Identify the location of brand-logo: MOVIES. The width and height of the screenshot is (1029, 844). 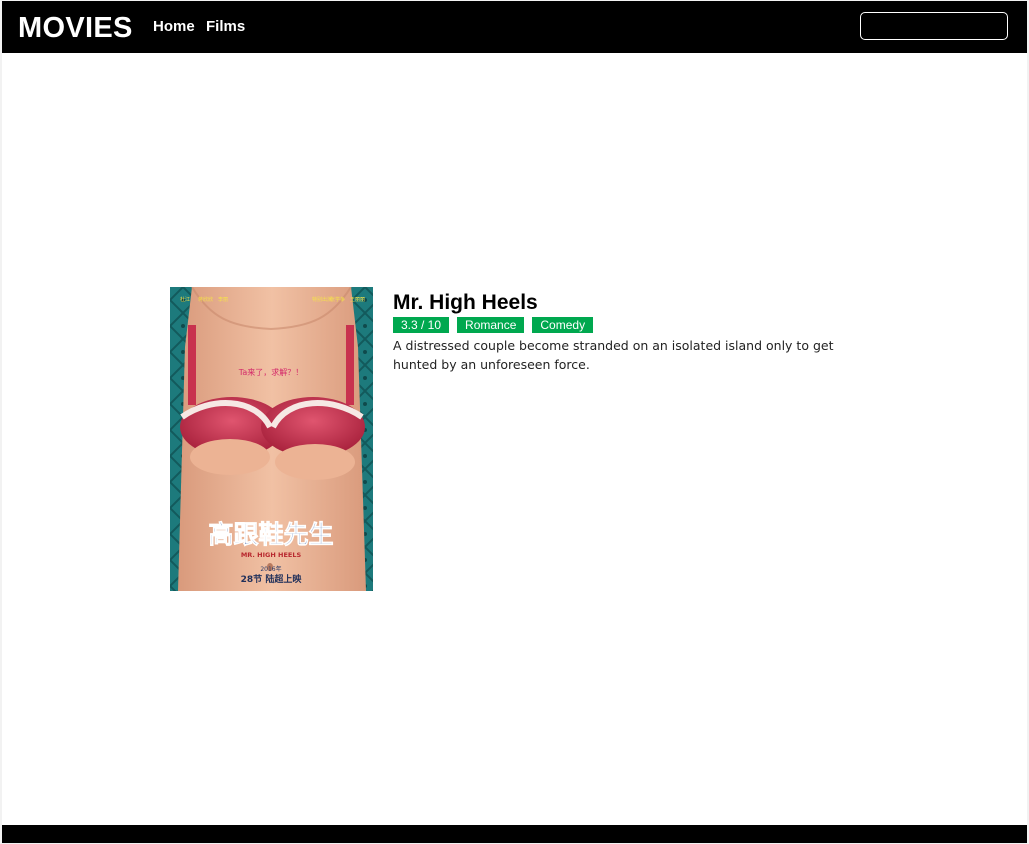
(75, 28).